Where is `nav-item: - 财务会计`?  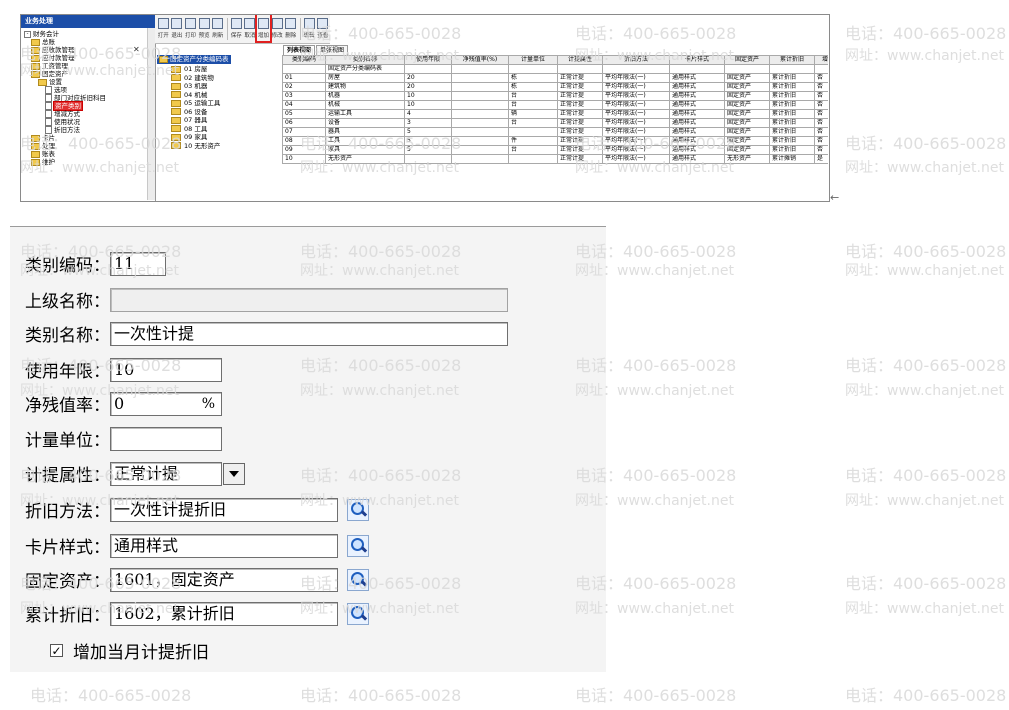
nav-item: - 财务会计 is located at coordinates (88, 34).